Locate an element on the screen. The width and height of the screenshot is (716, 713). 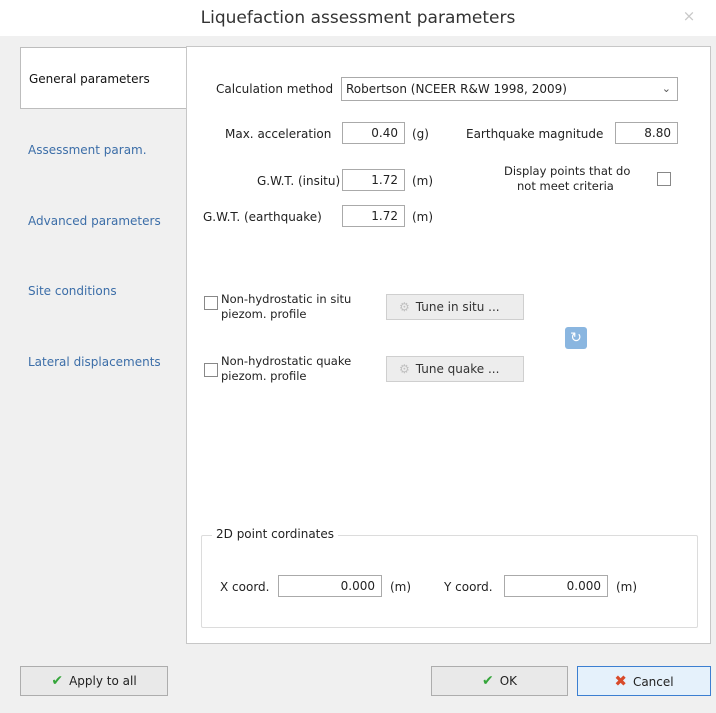
nonhydro-insitu-checkbox is located at coordinates (211, 303).